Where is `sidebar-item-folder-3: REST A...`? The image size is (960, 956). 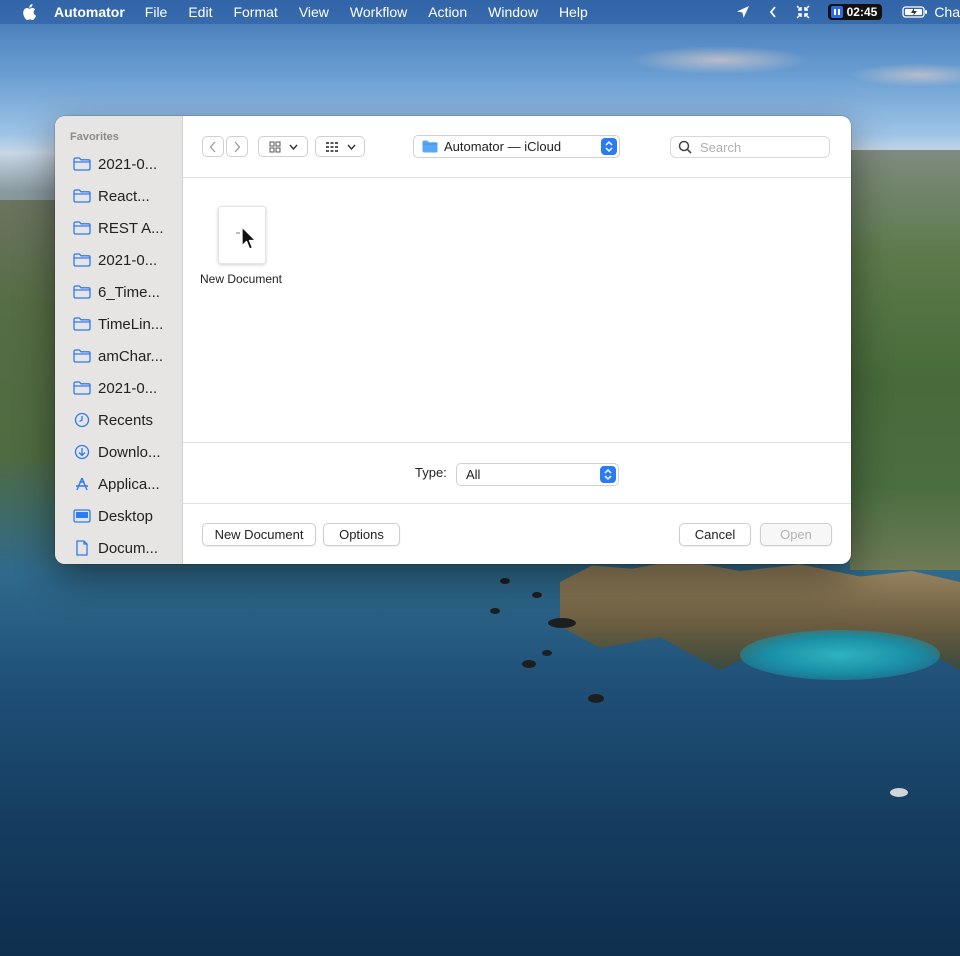
sidebar-item-folder-3: REST A... is located at coordinates (127, 228).